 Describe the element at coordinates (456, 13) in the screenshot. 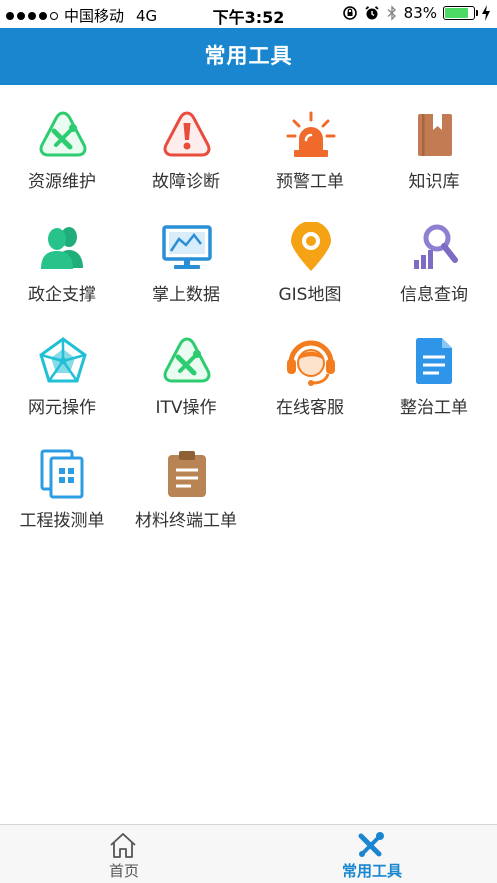

I see `battery-fill` at that location.